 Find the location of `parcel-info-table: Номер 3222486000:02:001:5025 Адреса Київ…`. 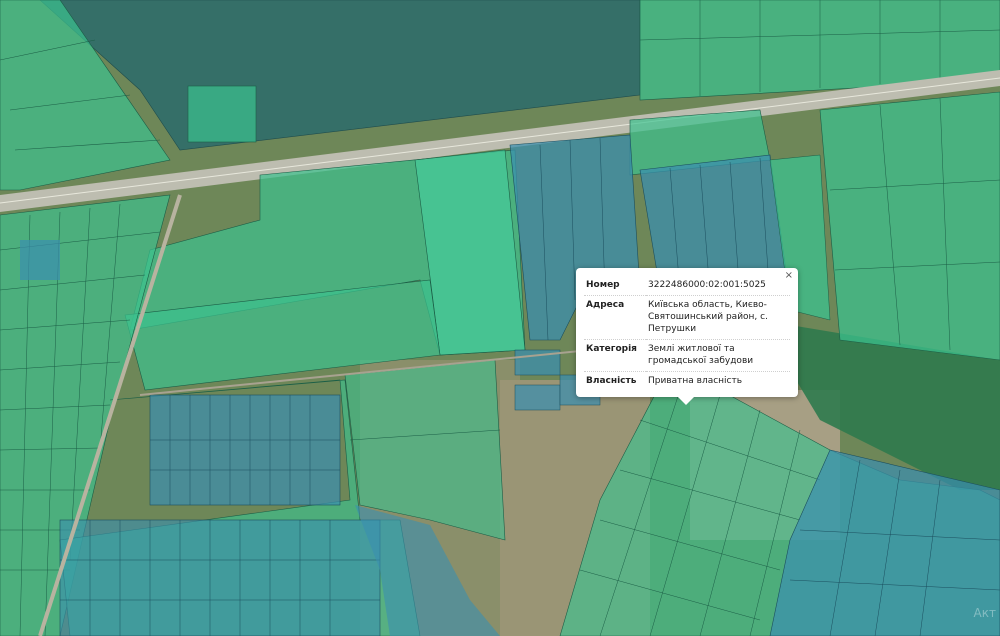

parcel-info-table: Номер 3222486000:02:001:5025 Адреса Київ… is located at coordinates (687, 333).